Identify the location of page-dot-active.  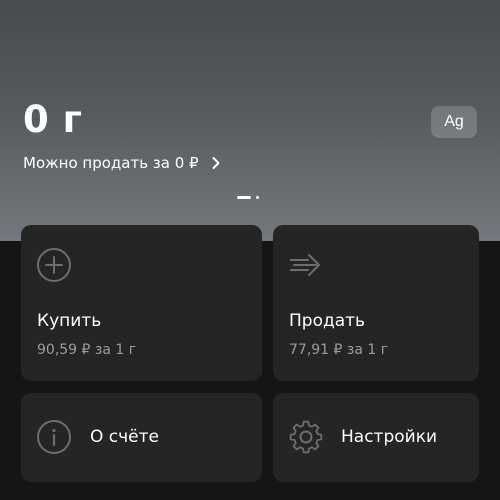
(244, 197).